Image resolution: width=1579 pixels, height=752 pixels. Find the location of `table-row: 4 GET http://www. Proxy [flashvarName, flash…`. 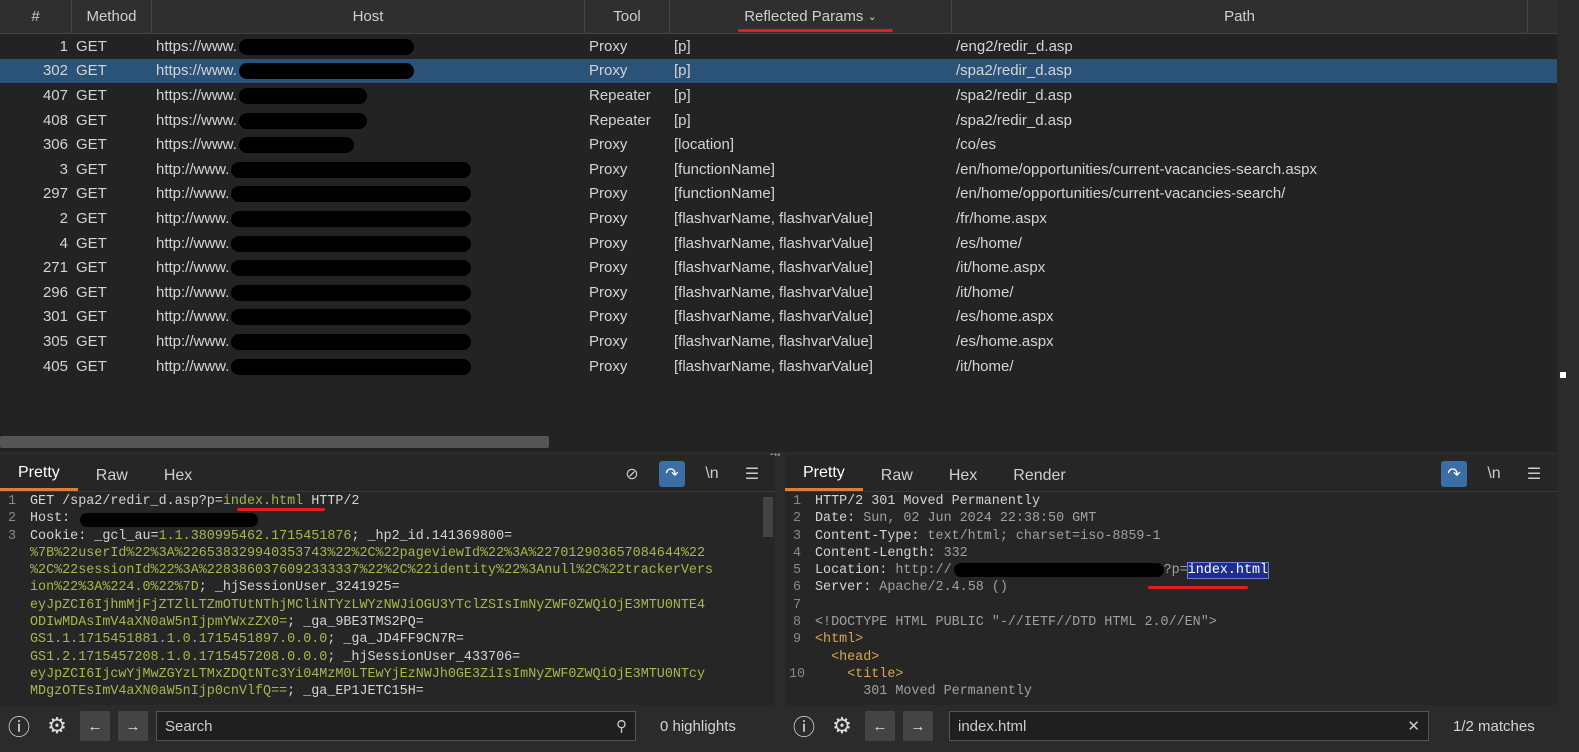

table-row: 4 GET http://www. Proxy [flashvarName, flash… is located at coordinates (778, 243).